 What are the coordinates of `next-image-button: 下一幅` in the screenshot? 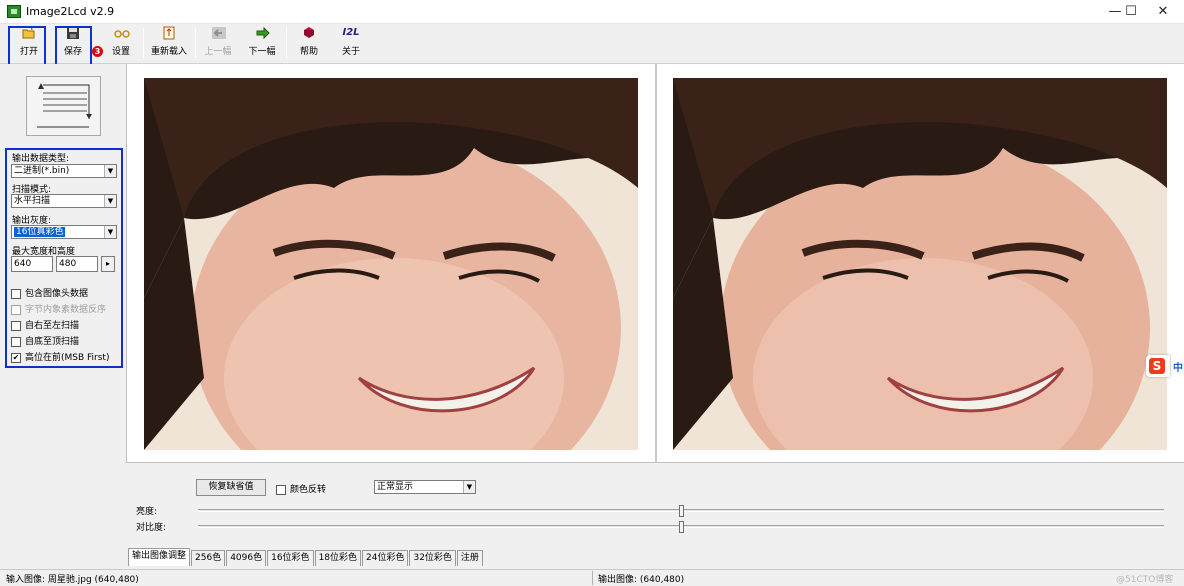 It's located at (262, 43).